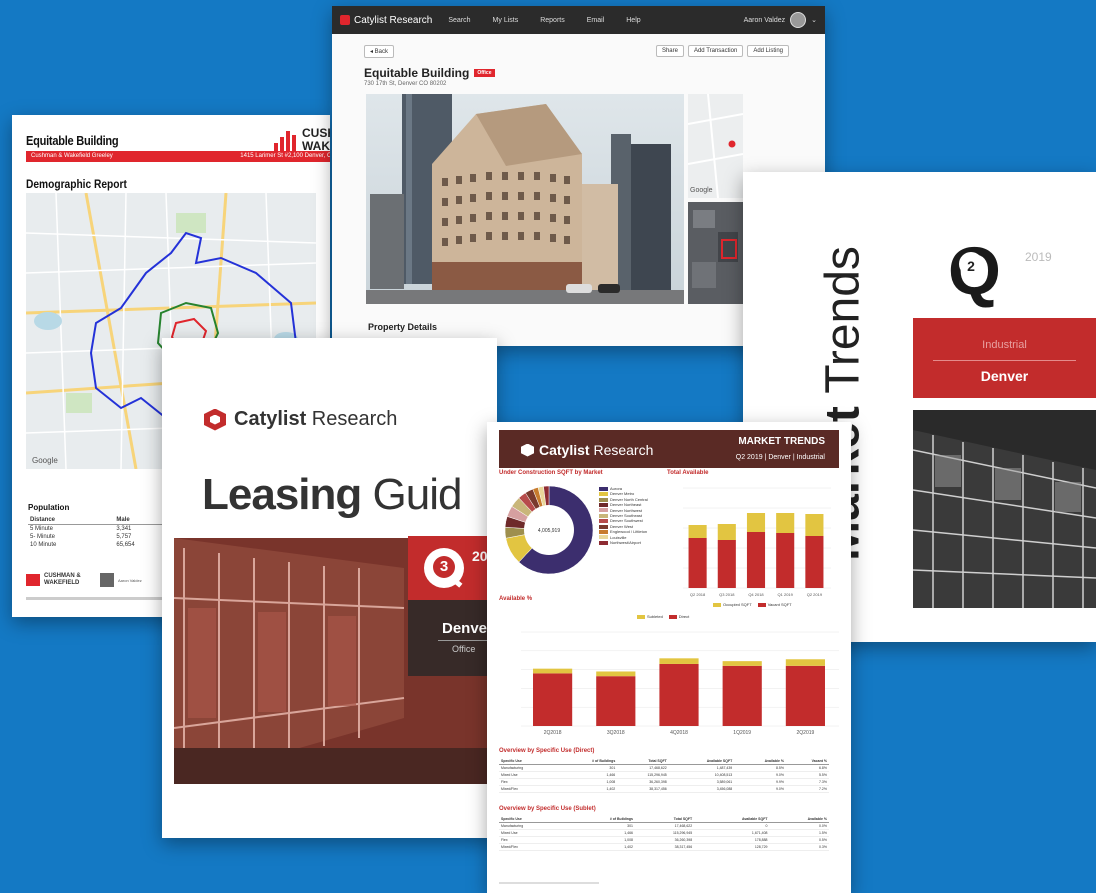  Describe the element at coordinates (698, 594) in the screenshot. I see `x-tick-label: Q2 2018` at that location.